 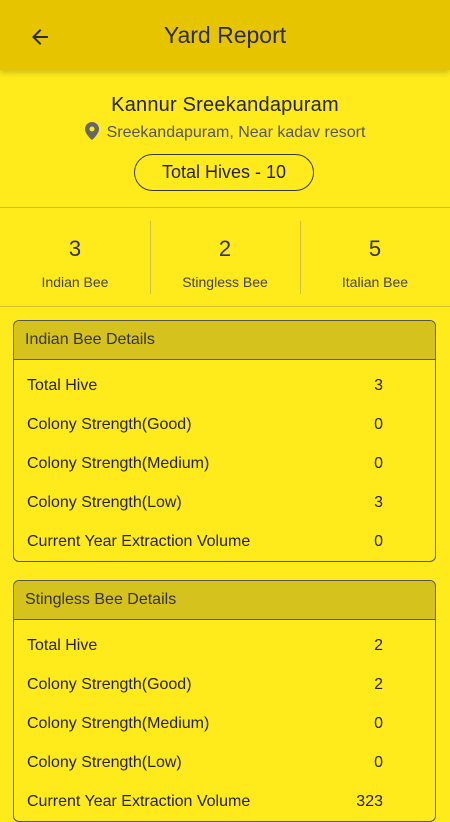 I want to click on stat-value: 2, so click(x=225, y=248).